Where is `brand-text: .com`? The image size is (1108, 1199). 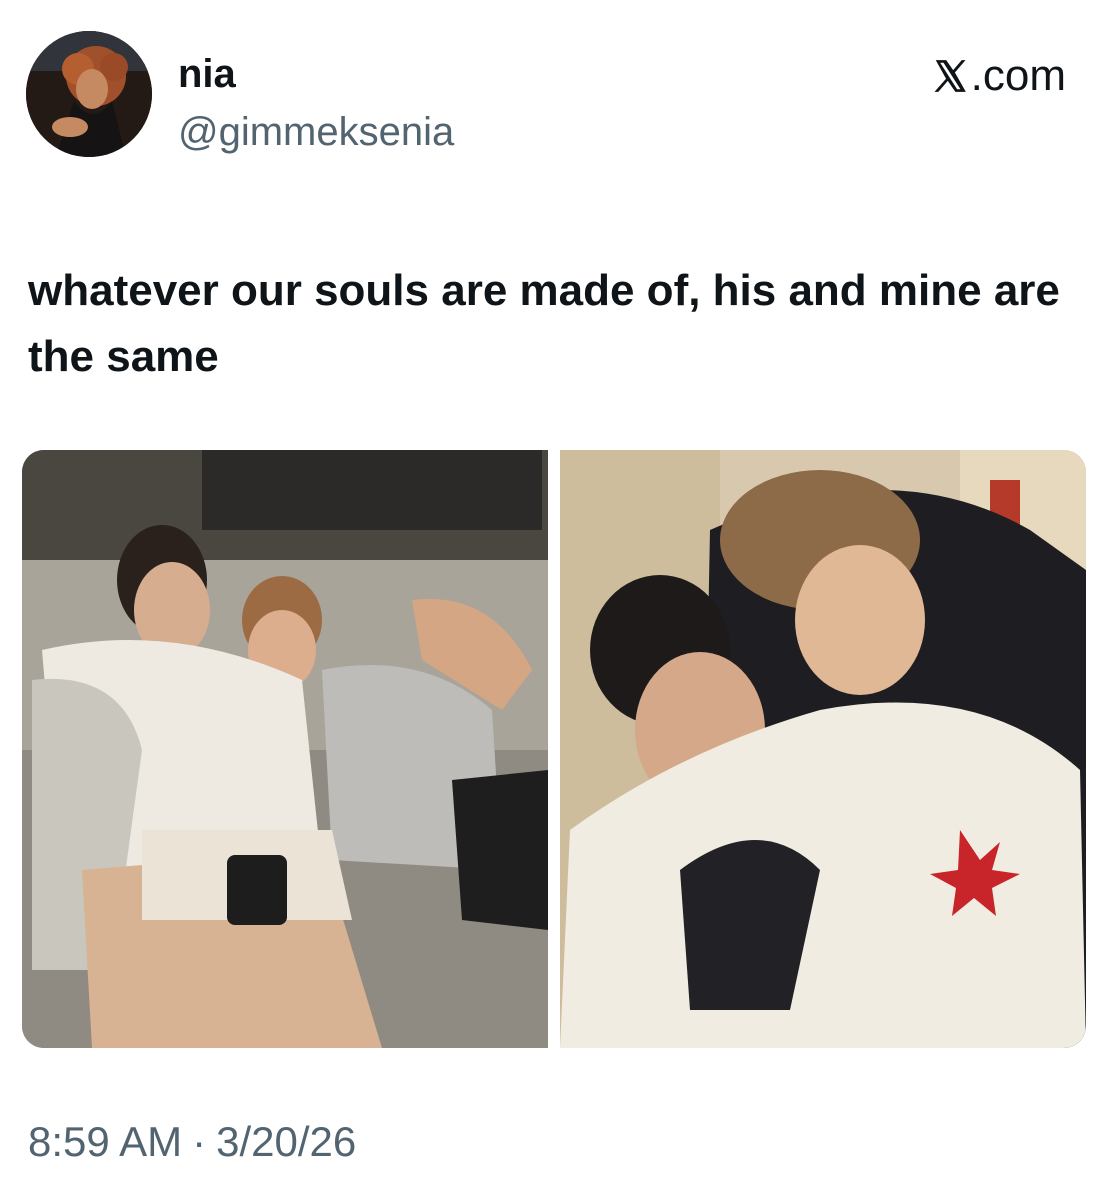 brand-text: .com is located at coordinates (1018, 75).